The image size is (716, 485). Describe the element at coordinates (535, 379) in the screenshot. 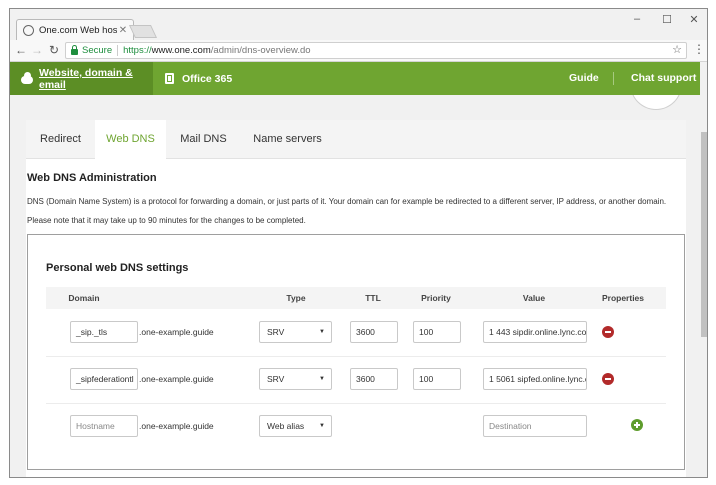

I see `value-input: 1 5061 sipfed.online.lync.c` at that location.